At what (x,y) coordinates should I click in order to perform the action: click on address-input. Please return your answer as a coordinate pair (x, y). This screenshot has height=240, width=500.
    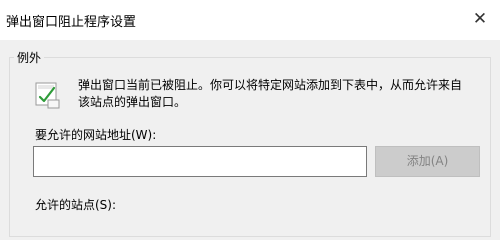
    Looking at the image, I should click on (200, 161).